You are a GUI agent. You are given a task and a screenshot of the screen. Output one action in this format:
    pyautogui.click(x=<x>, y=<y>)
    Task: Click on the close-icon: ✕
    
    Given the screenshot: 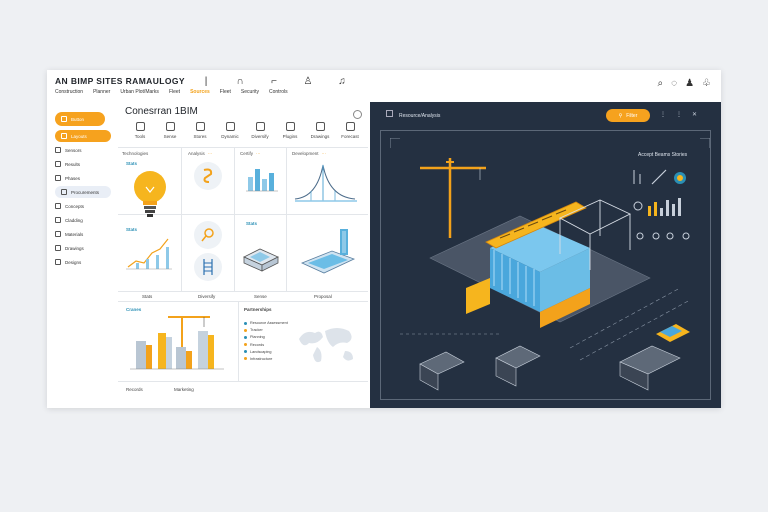 What is the action you would take?
    pyautogui.click(x=694, y=114)
    